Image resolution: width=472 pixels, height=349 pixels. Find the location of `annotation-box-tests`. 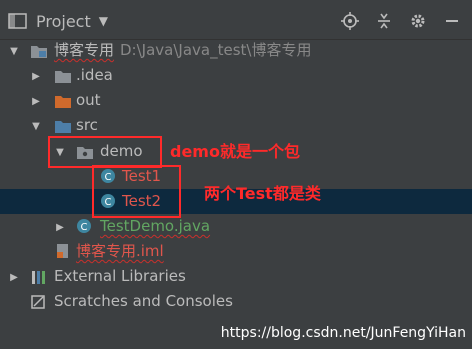

annotation-box-tests is located at coordinates (136, 191).